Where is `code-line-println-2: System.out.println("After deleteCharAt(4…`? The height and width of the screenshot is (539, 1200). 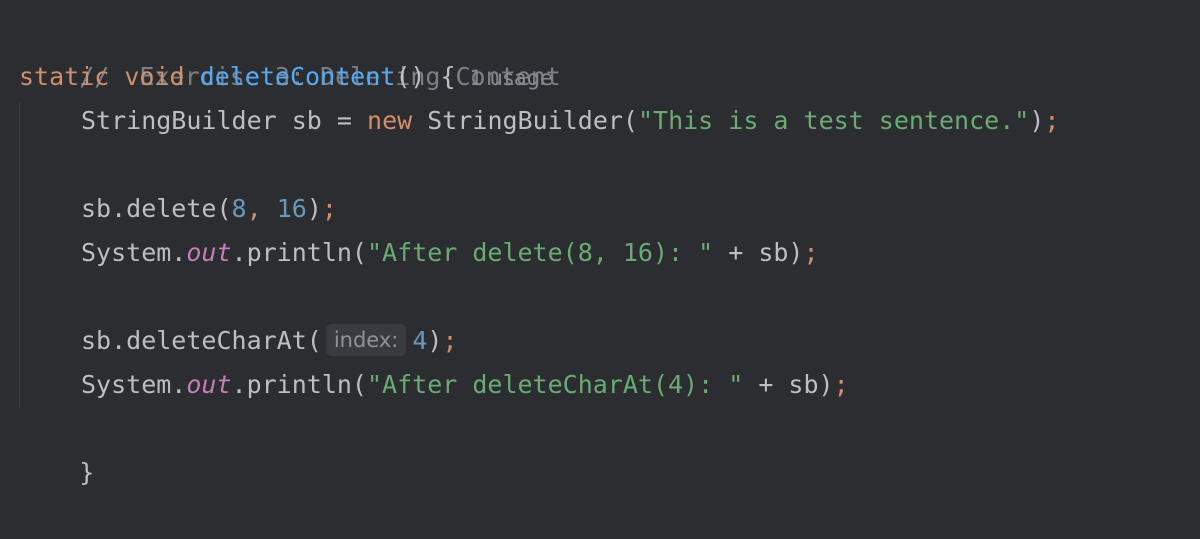 code-line-println-2: System.out.println("After deleteCharAt(4… is located at coordinates (434, 385).